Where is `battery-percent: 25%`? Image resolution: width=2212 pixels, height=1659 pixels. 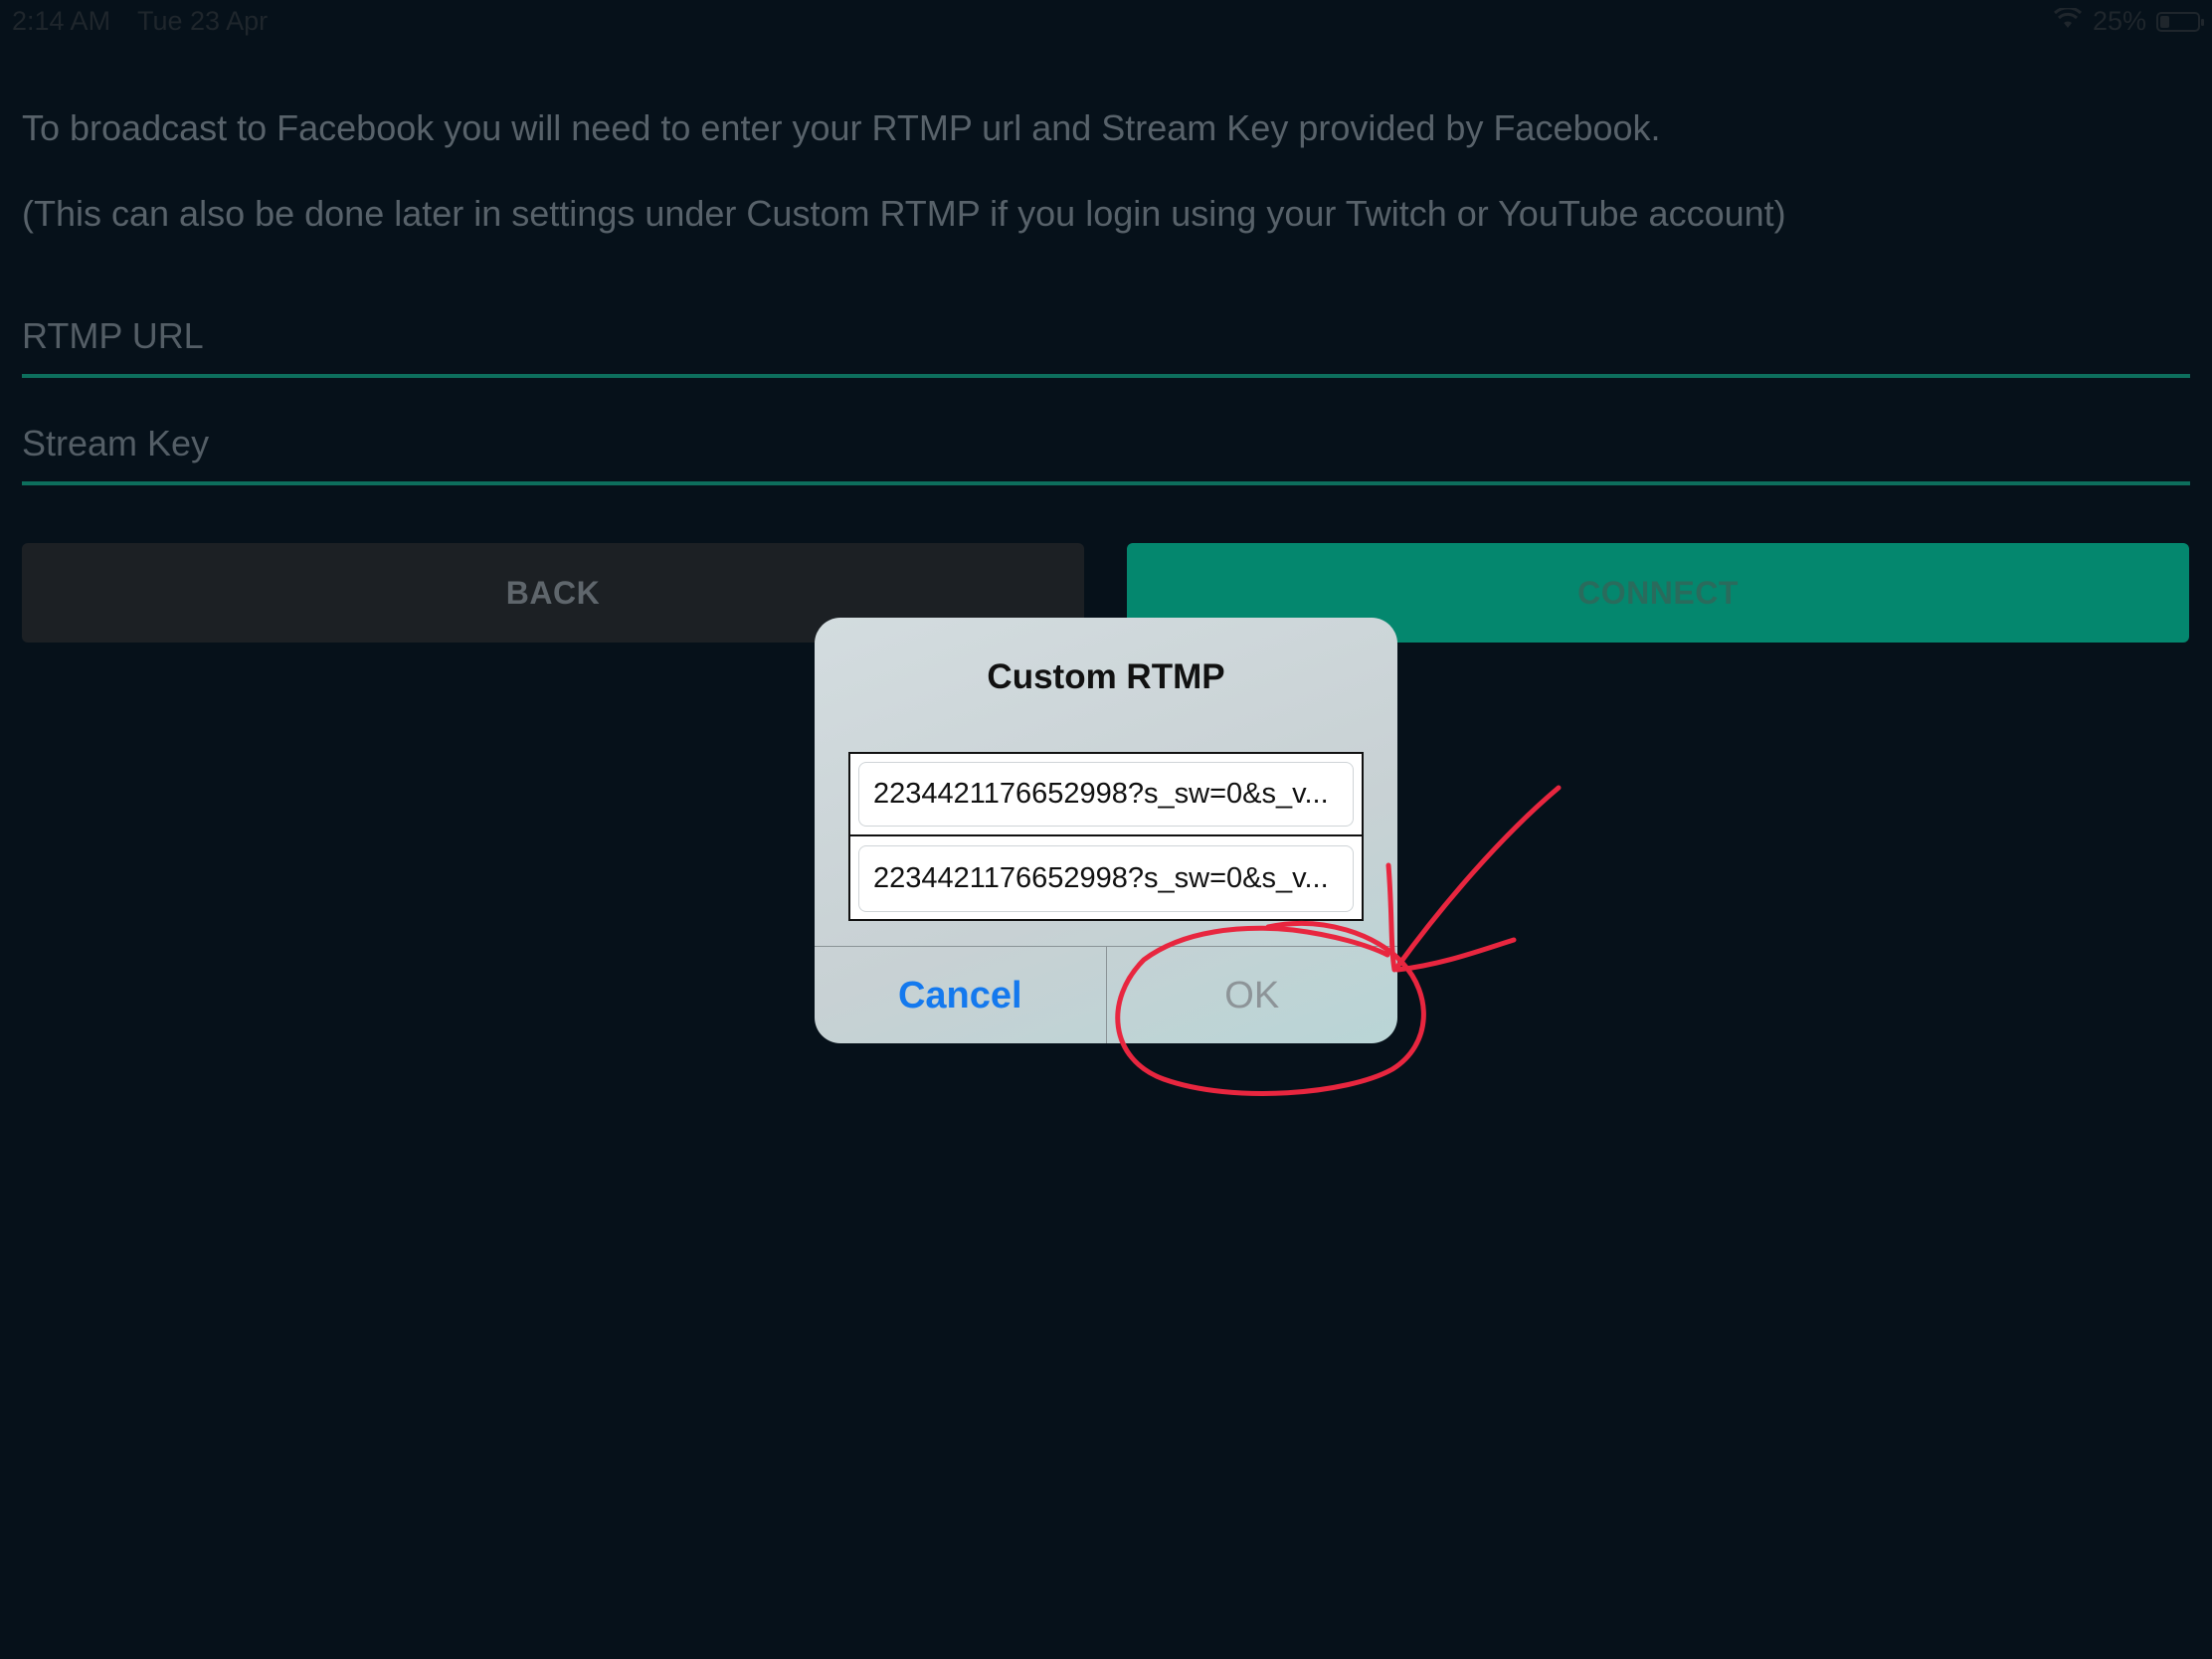
battery-percent: 25% is located at coordinates (2119, 21).